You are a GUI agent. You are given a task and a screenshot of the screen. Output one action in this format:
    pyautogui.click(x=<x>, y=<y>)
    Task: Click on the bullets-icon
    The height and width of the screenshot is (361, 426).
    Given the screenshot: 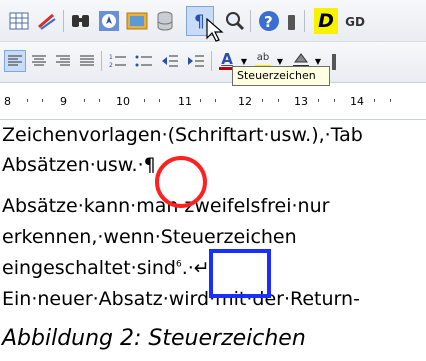 What is the action you would take?
    pyautogui.click(x=144, y=61)
    